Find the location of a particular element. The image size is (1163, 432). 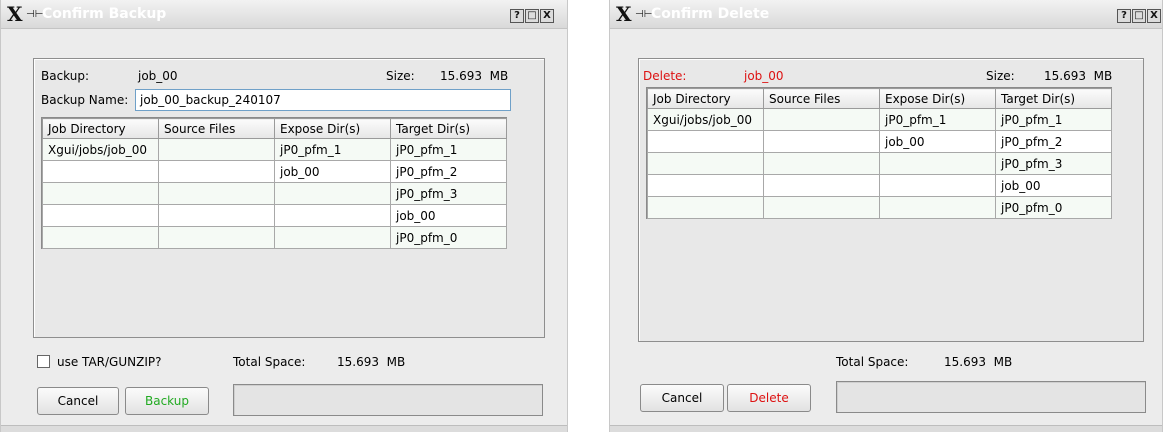

backup-button: Backup is located at coordinates (167, 401).